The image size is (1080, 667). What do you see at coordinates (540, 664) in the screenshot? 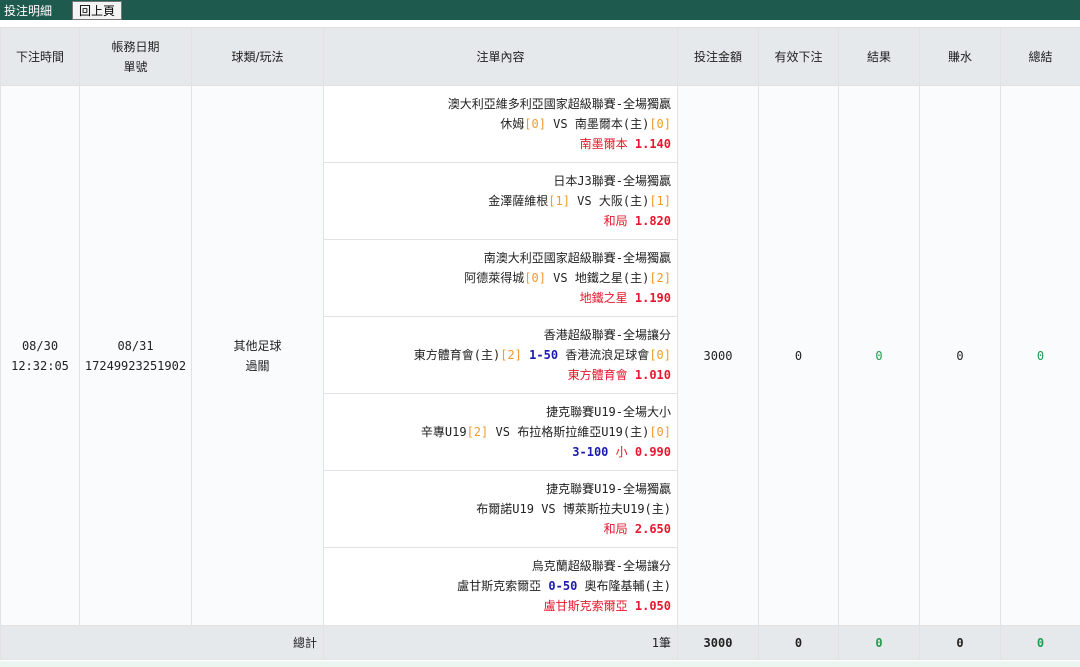
I see `bottom-strip` at bounding box center [540, 664].